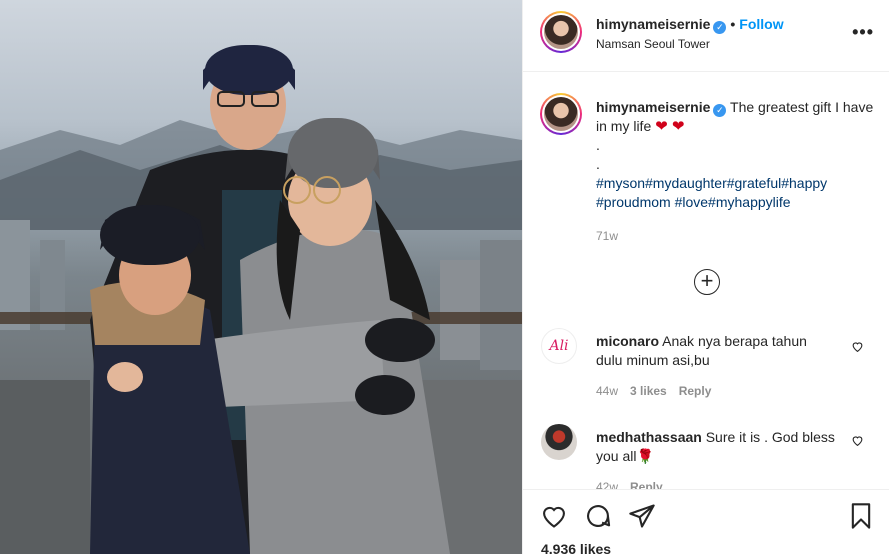 Image resolution: width=889 pixels, height=554 pixels. I want to click on comment-time: 44w, so click(607, 391).